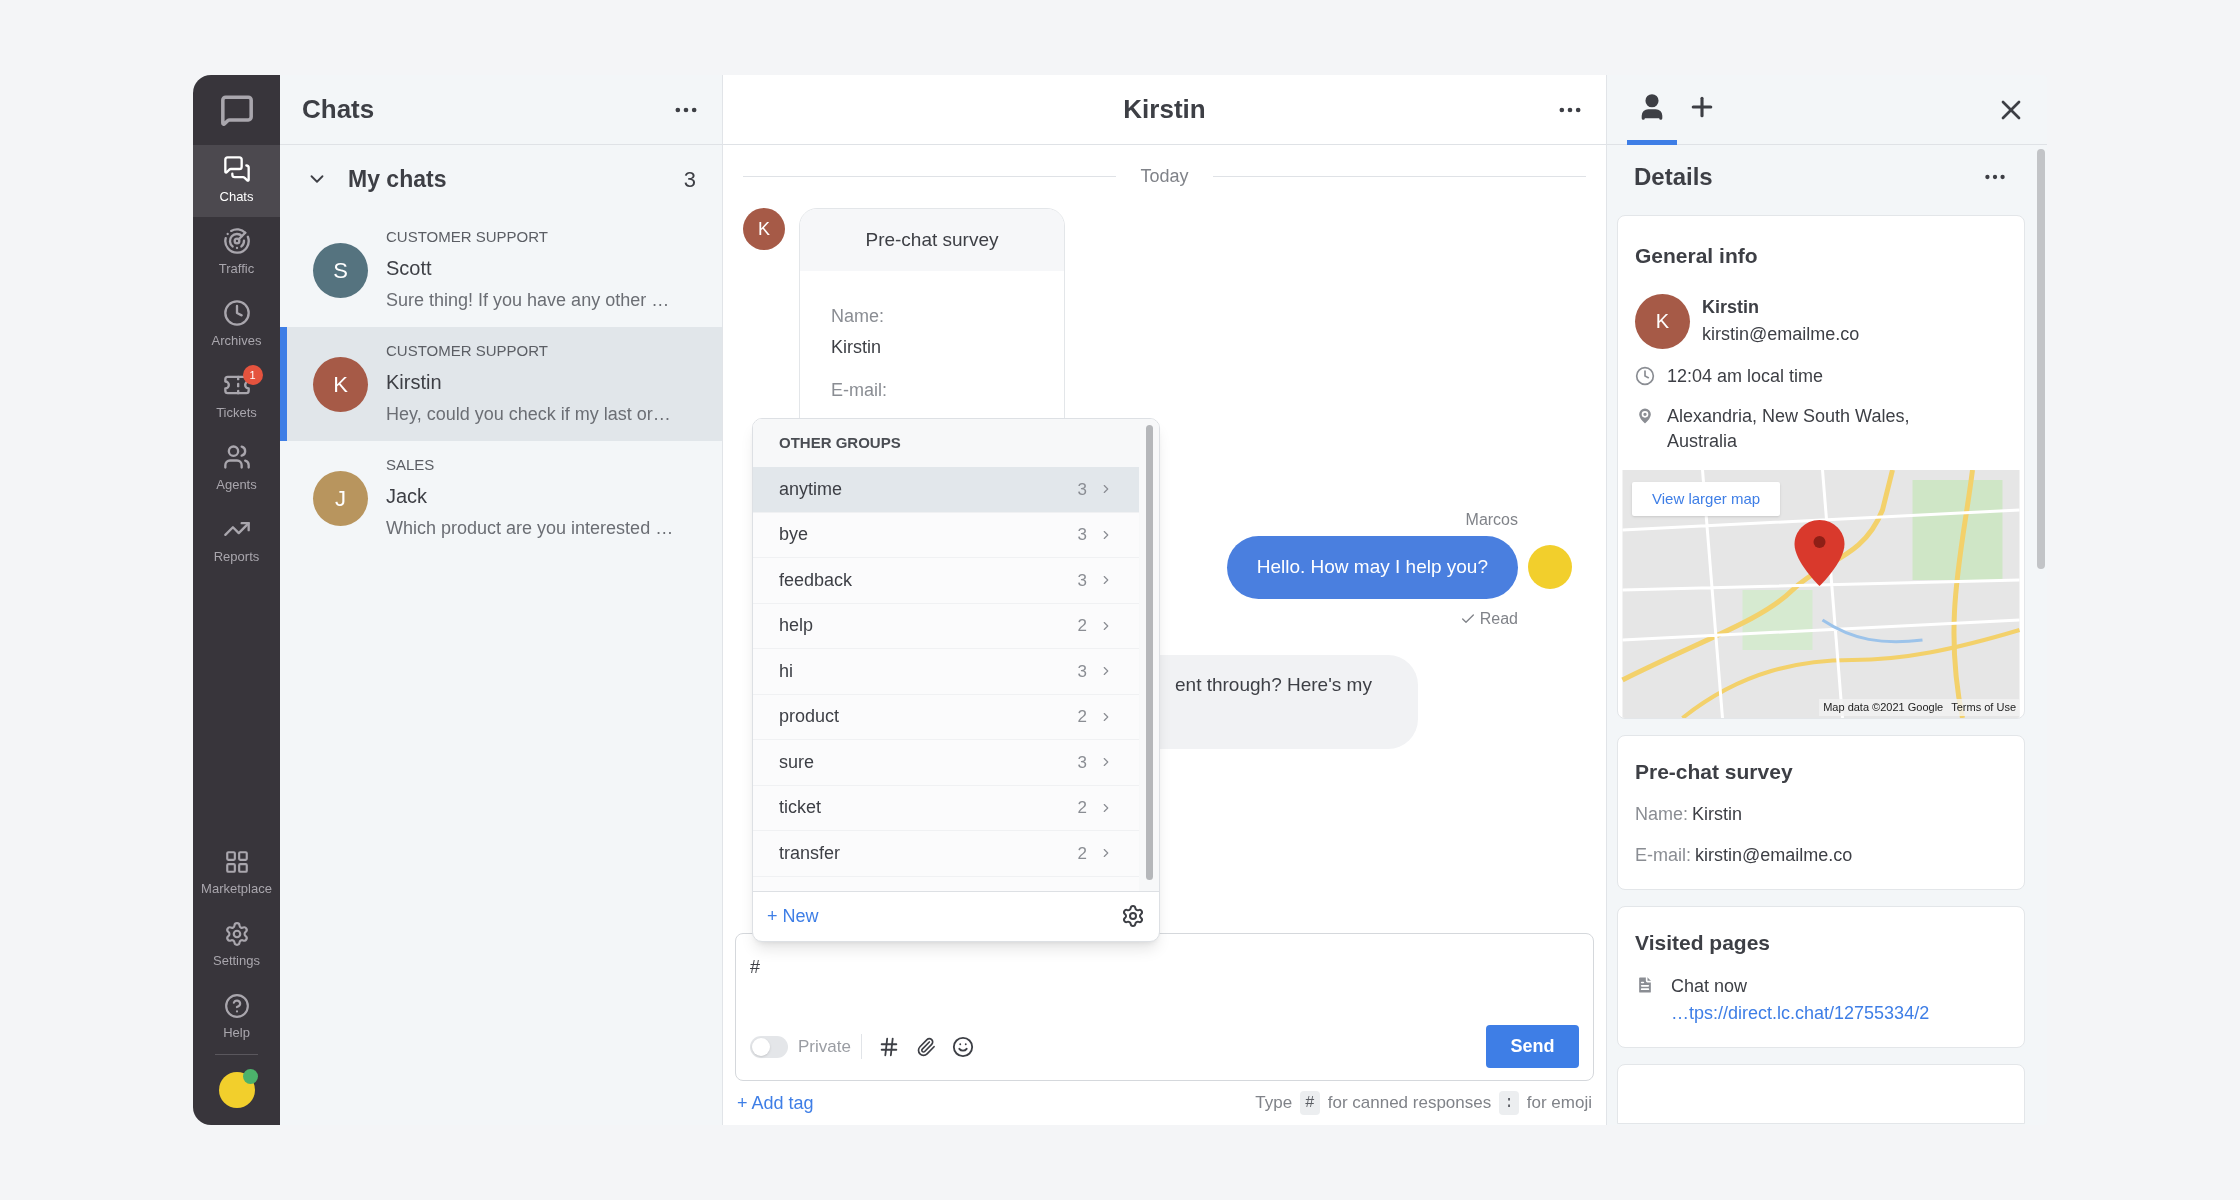 Image resolution: width=2240 pixels, height=1200 pixels. I want to click on details-title: Details, so click(1673, 177).